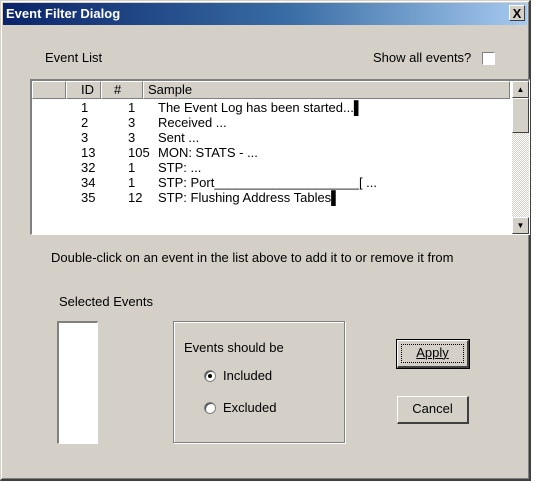  Describe the element at coordinates (88, 182) in the screenshot. I see `event-id: 34` at that location.